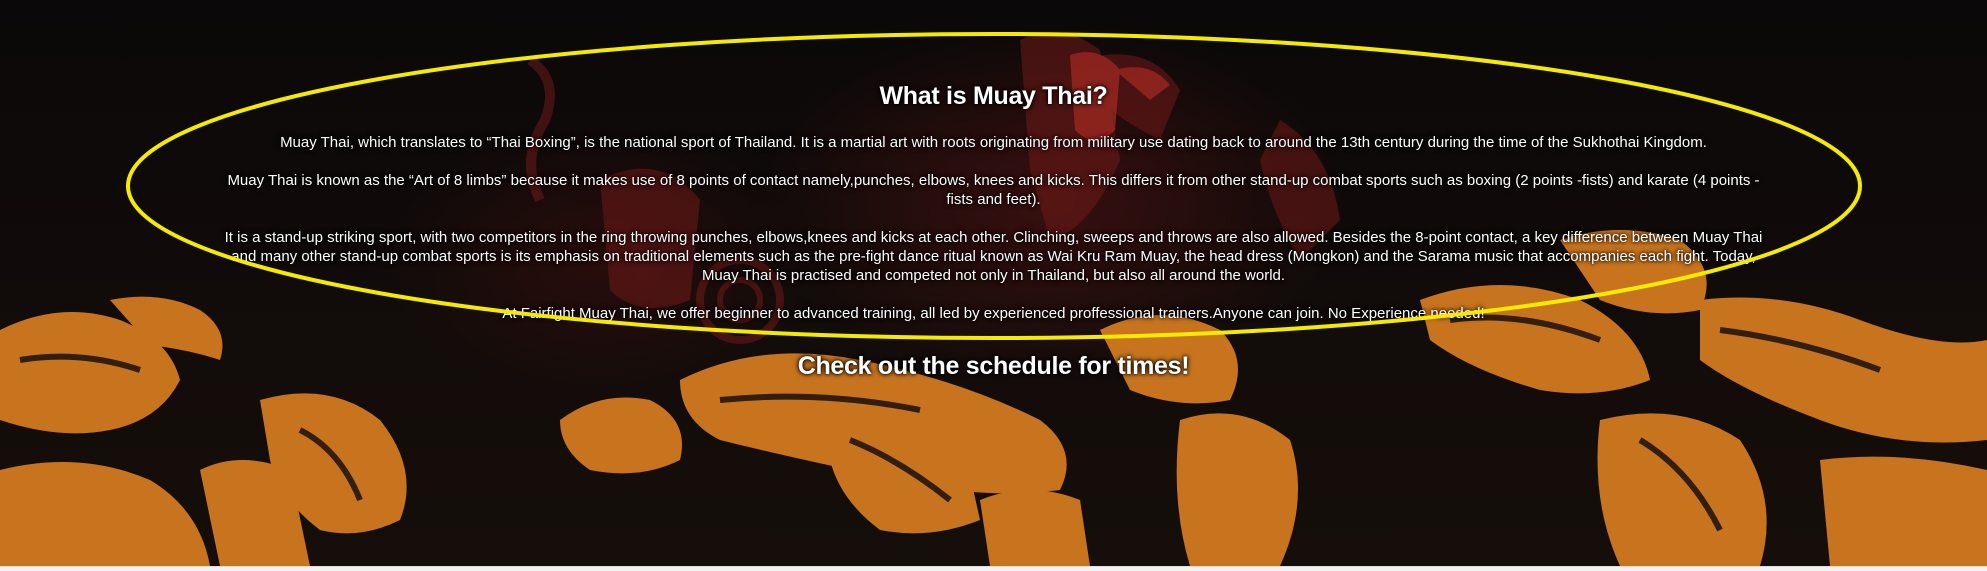 This screenshot has width=1987, height=571. What do you see at coordinates (993, 568) in the screenshot?
I see `page-bottom-edge` at bounding box center [993, 568].